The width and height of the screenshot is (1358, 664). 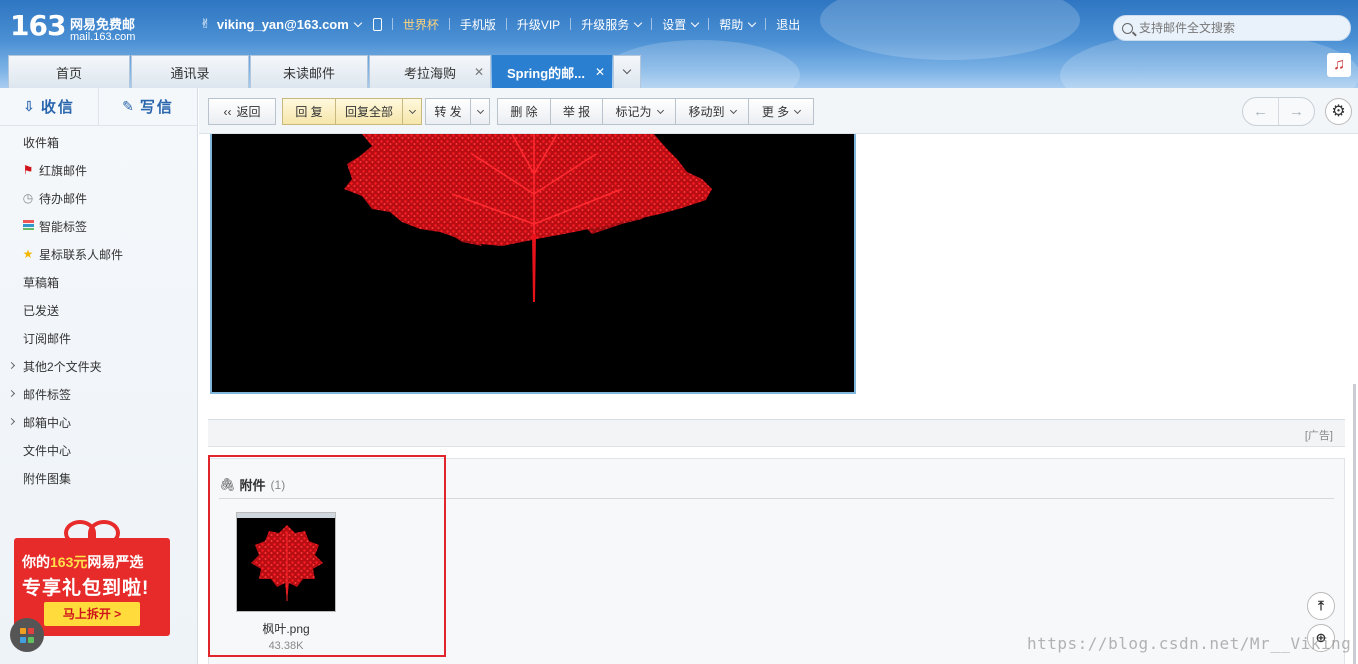 What do you see at coordinates (69, 562) in the screenshot?
I see `promo-amount: 163元` at bounding box center [69, 562].